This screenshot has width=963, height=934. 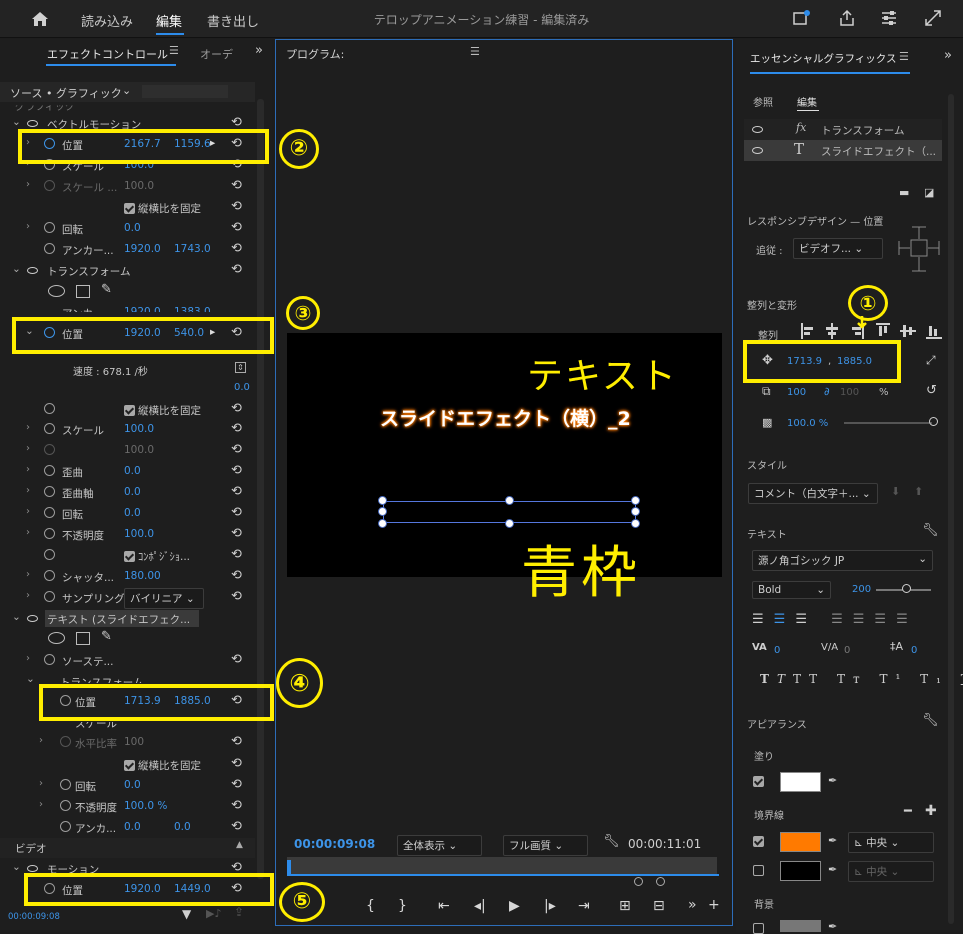 I want to click on background-color-swatch, so click(x=800, y=926).